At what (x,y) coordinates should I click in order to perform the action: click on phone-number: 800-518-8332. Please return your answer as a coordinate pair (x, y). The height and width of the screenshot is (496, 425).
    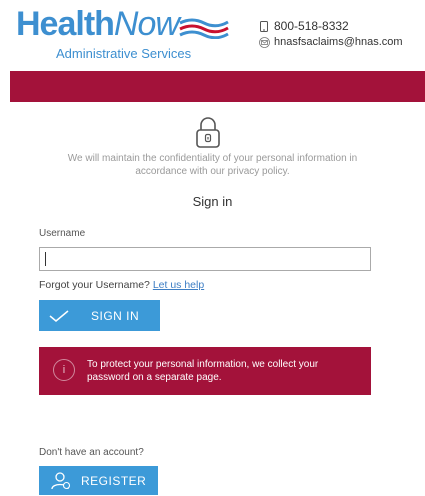
    Looking at the image, I should click on (311, 26).